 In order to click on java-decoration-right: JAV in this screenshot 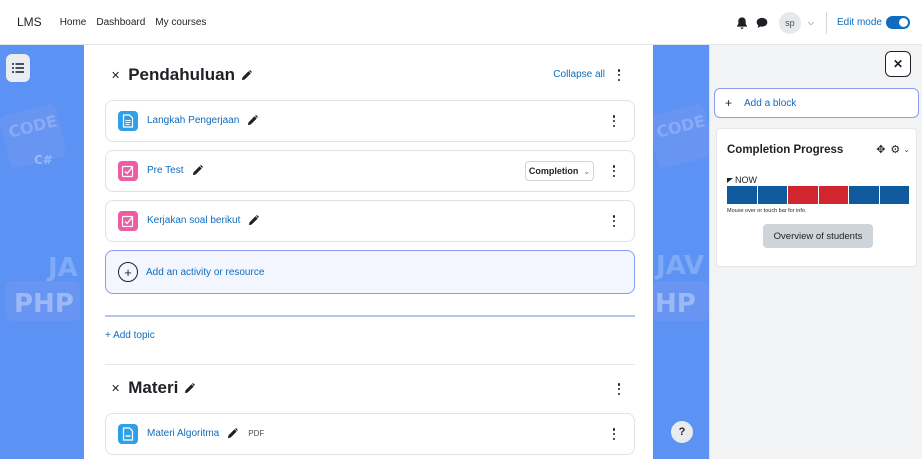, I will do `click(680, 266)`.